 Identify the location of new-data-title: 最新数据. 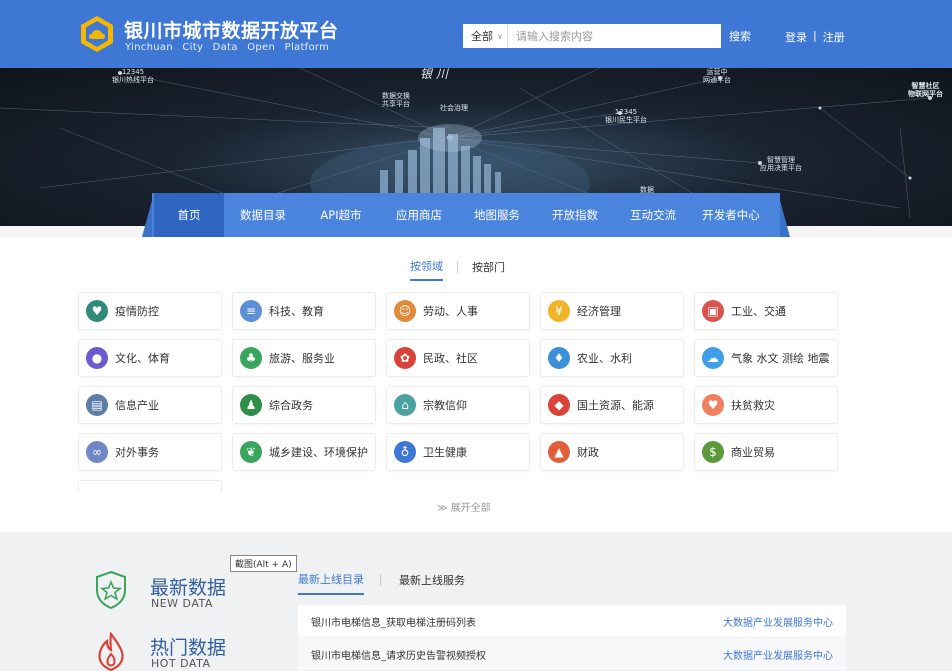
(188, 588).